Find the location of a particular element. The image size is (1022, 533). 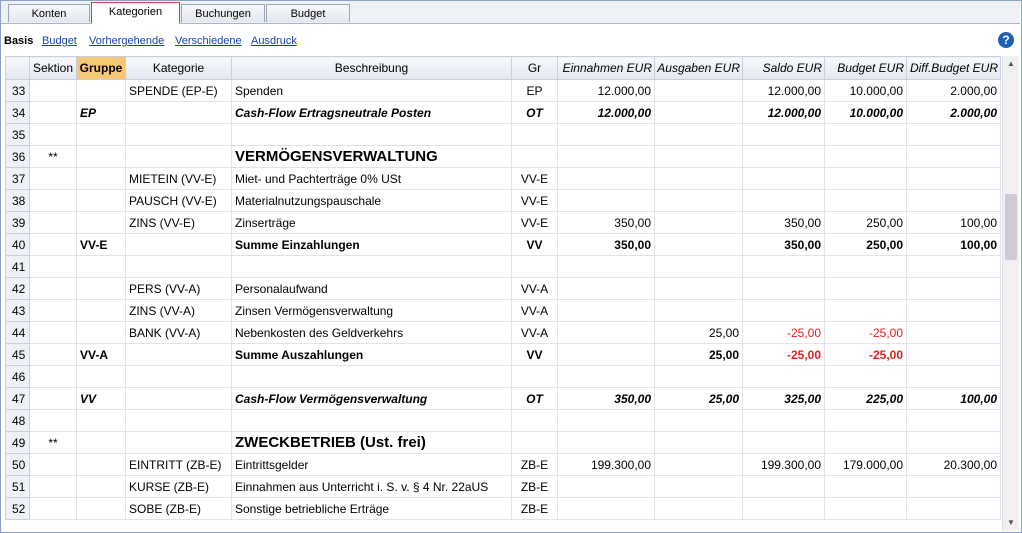

view-verschiedene: Verschiedene is located at coordinates (208, 41).